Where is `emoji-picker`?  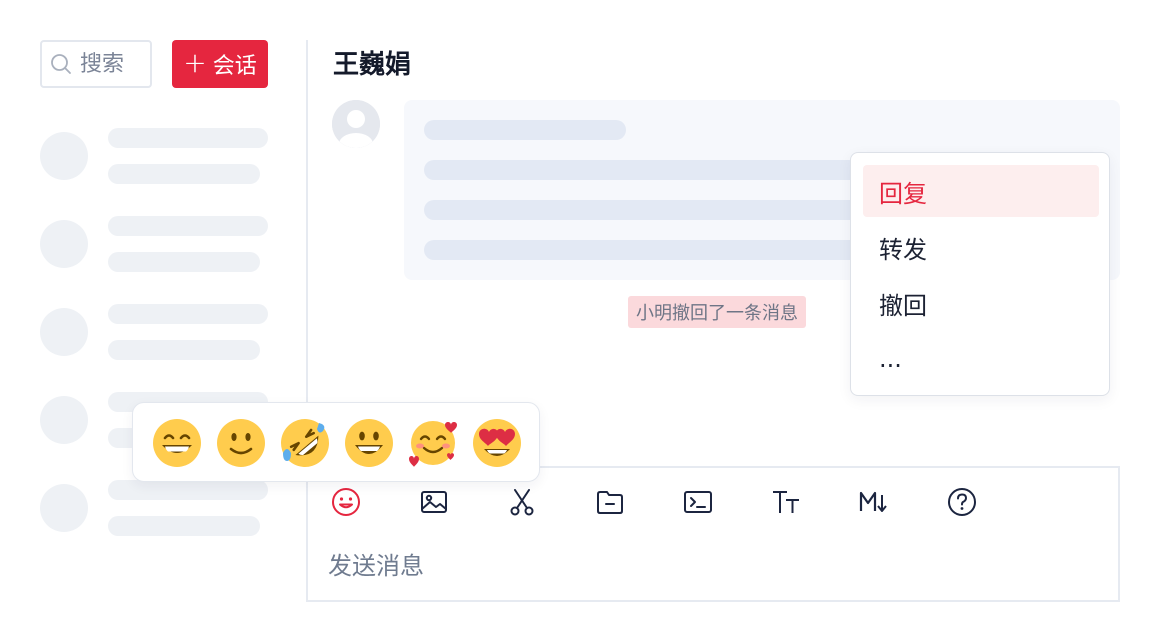
emoji-picker is located at coordinates (336, 442).